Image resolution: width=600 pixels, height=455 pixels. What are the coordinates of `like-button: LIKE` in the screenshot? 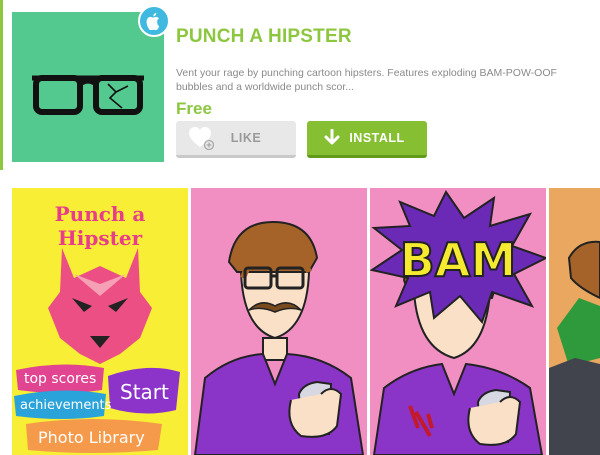 It's located at (236, 139).